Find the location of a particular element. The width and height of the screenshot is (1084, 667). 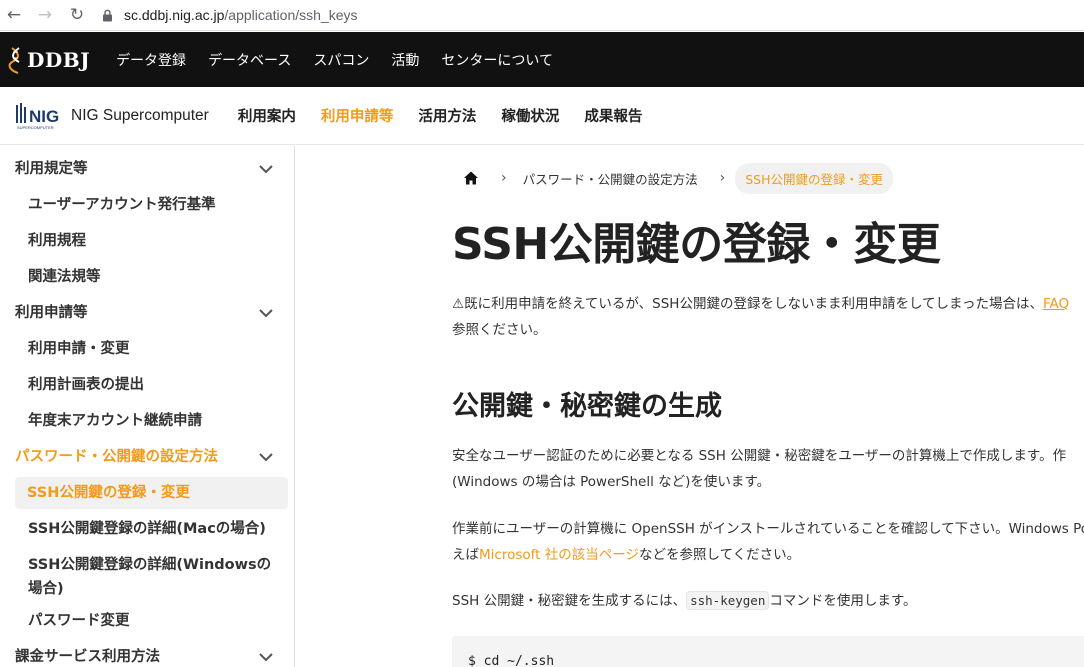

nig-supercomputer-logo-icon: NIG SUPERCOMPUTER is located at coordinates (37, 116).